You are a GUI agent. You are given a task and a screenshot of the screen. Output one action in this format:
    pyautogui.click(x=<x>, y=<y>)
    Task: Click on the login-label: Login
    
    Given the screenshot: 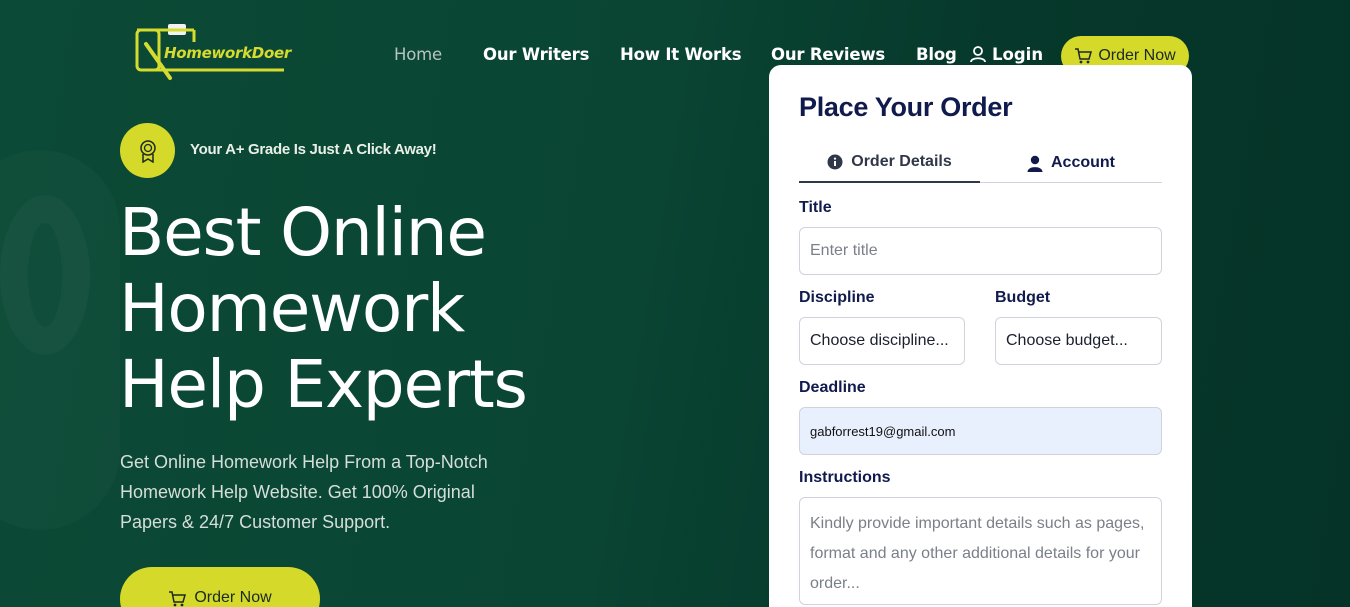 What is the action you would take?
    pyautogui.click(x=1018, y=54)
    